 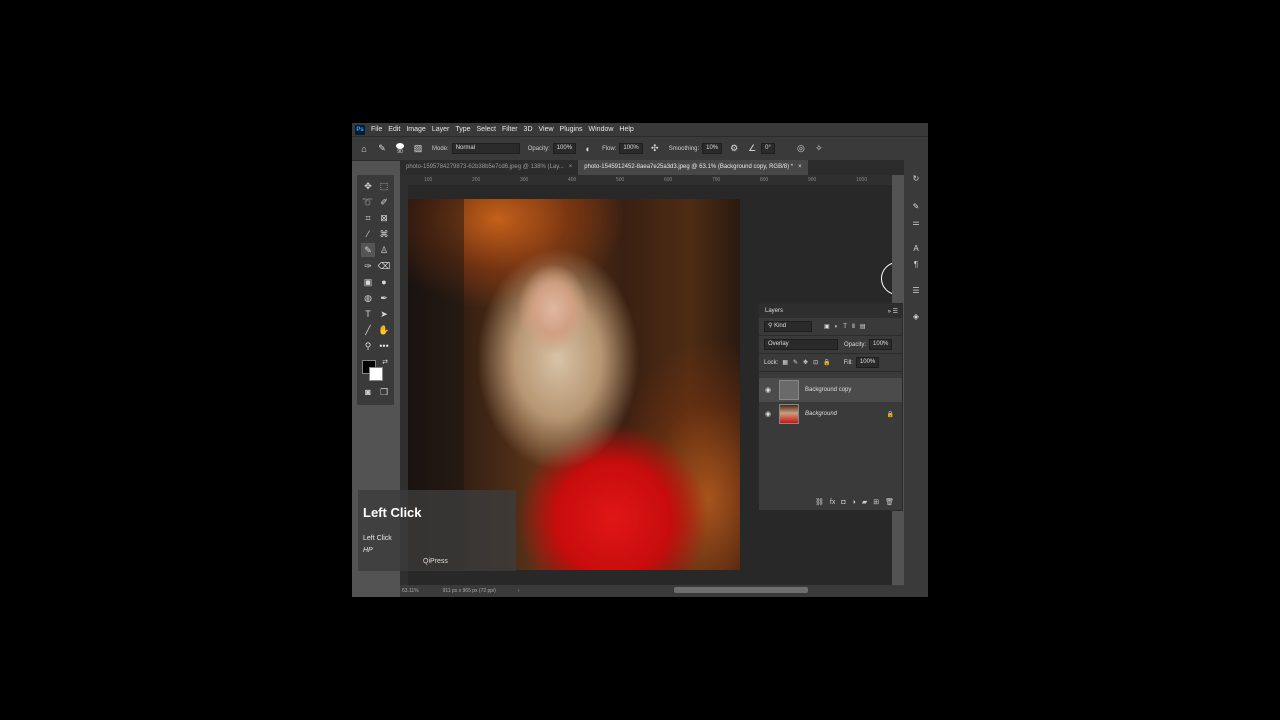 What do you see at coordinates (384, 392) in the screenshot?
I see `screen-mode-icon: ❐` at bounding box center [384, 392].